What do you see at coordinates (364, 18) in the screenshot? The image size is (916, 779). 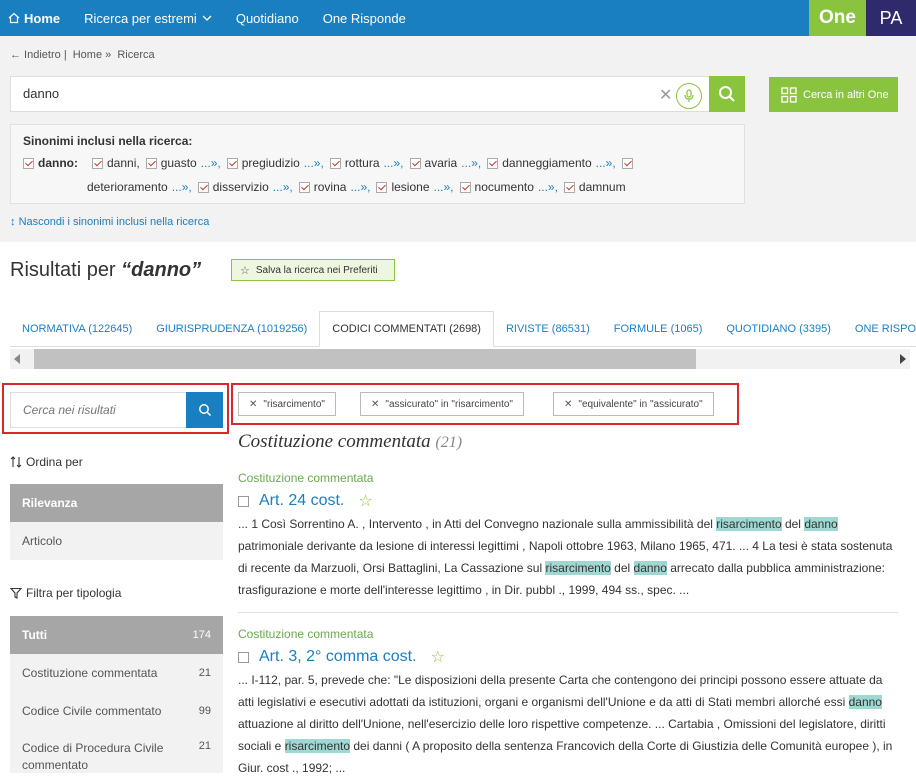 I see `nav-one-risponde-link: One Risponde` at bounding box center [364, 18].